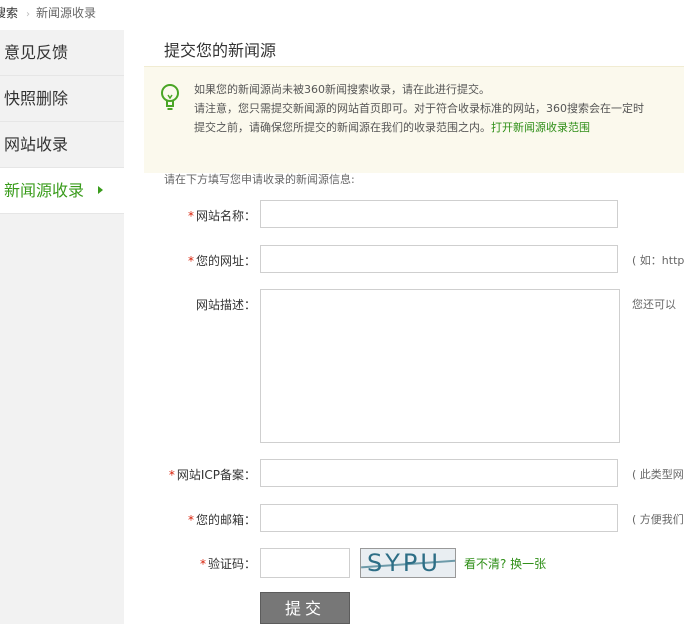 The image size is (684, 625). What do you see at coordinates (36, 52) in the screenshot?
I see `sidebar-item-label: 意见反馈` at bounding box center [36, 52].